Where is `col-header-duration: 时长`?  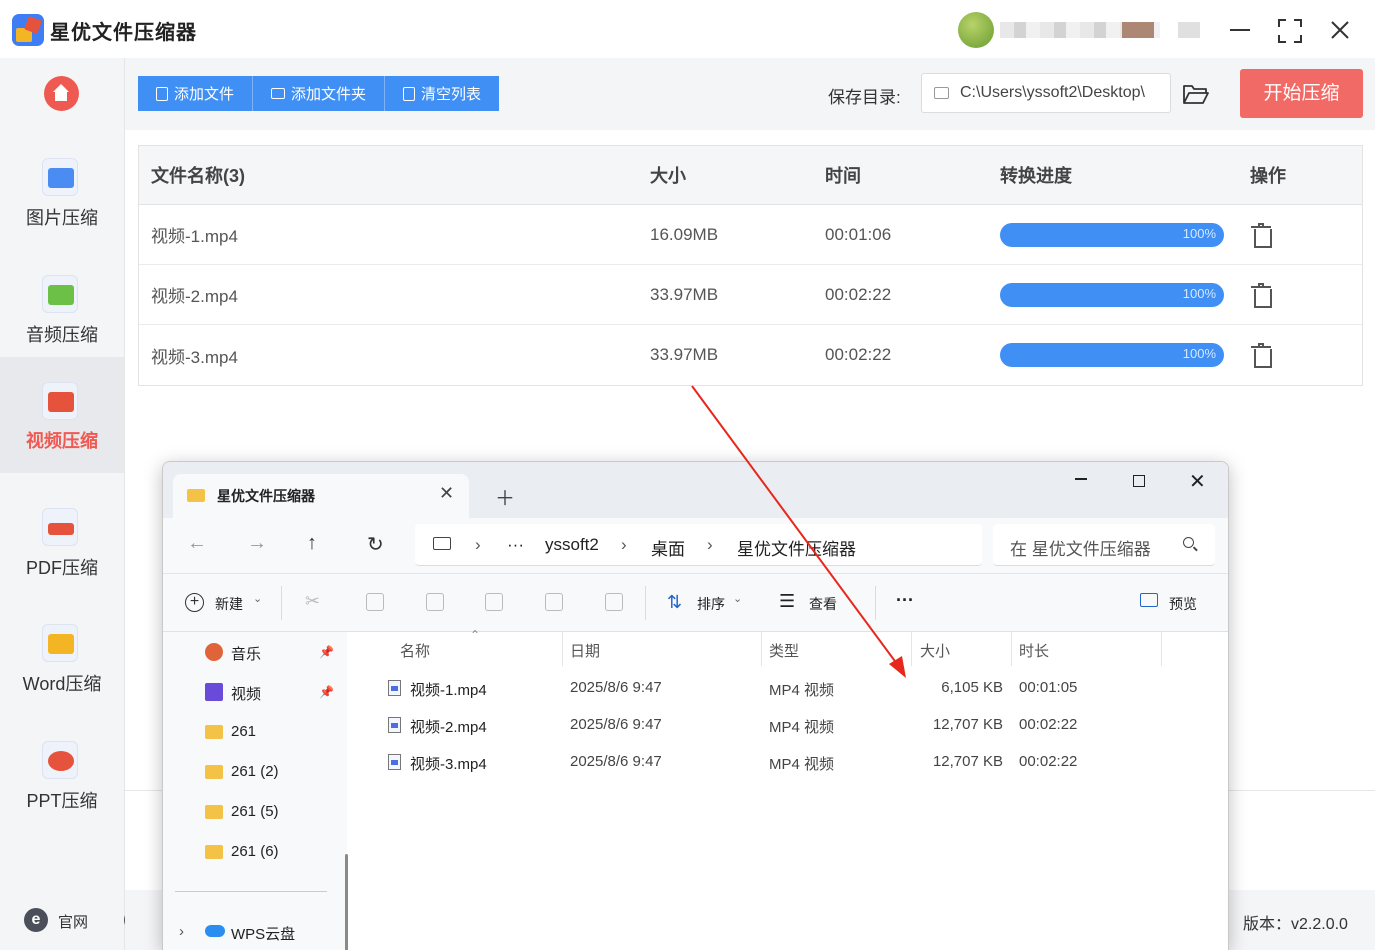 col-header-duration: 时长 is located at coordinates (1034, 650).